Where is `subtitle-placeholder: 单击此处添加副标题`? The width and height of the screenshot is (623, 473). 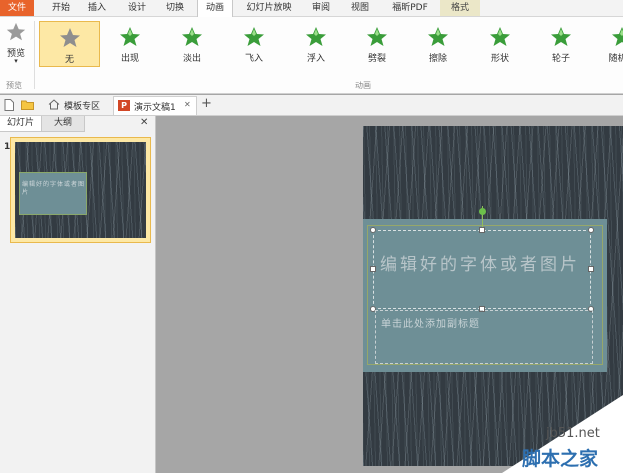 subtitle-placeholder: 单击此处添加副标题 is located at coordinates (484, 337).